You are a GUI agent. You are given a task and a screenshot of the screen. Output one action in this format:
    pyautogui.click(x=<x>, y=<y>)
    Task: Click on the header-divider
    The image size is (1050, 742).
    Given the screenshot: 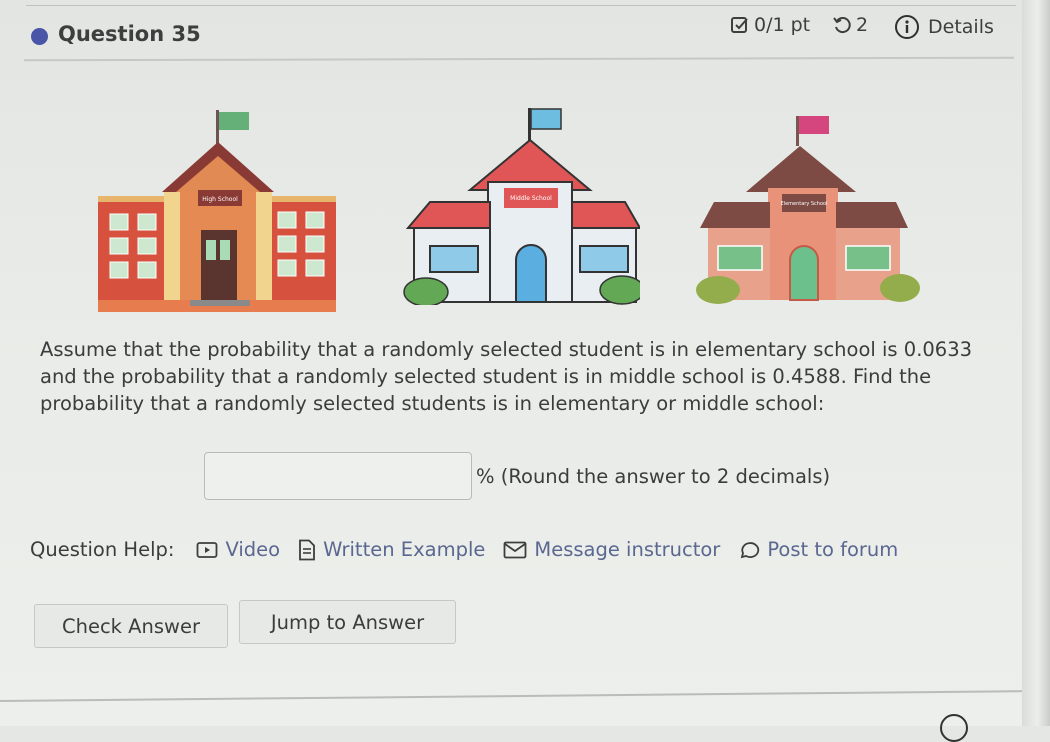 What is the action you would take?
    pyautogui.click(x=519, y=59)
    